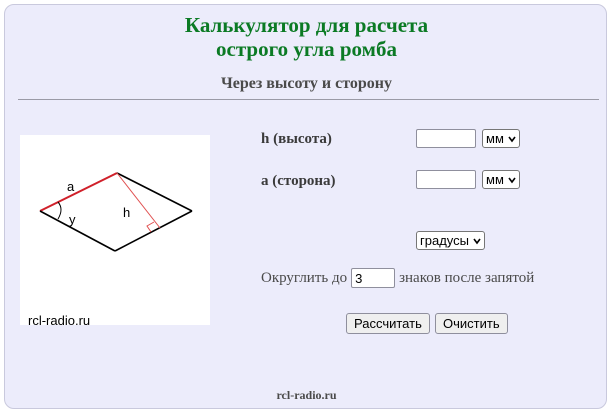 The width and height of the screenshot is (616, 417). Describe the element at coordinates (471, 323) in the screenshot. I see `clear-button: Очистить` at that location.